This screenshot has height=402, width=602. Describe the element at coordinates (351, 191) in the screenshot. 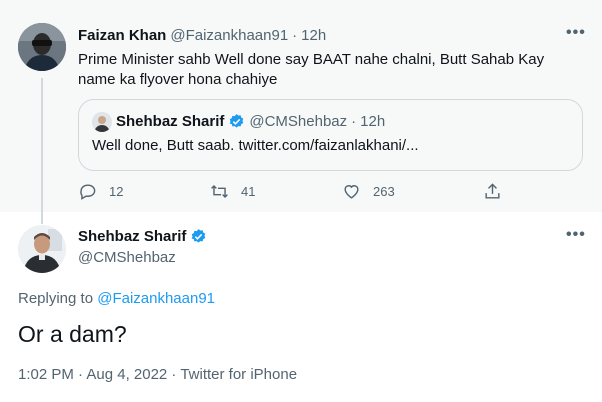

I see `like-icon` at that location.